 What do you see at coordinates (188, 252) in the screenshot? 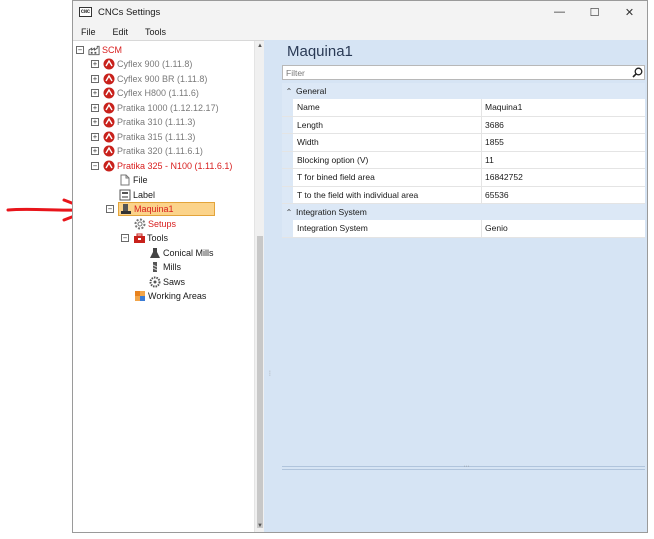
I see `tree-node-label: Conical Mills` at bounding box center [188, 252].